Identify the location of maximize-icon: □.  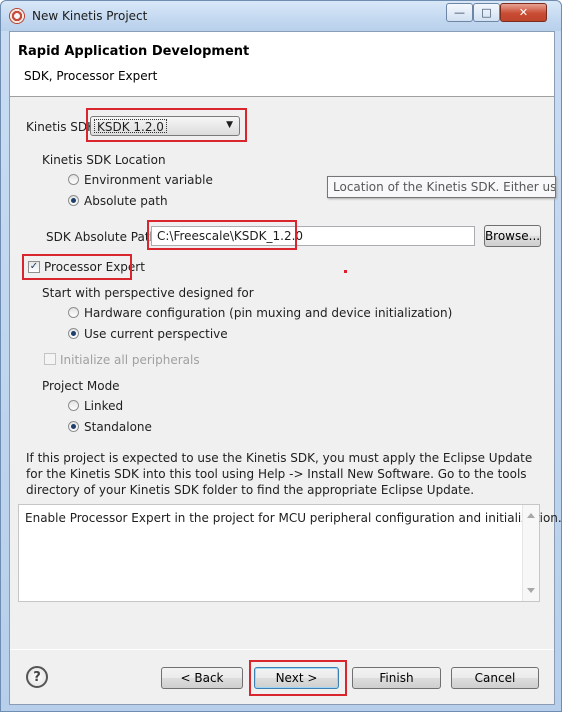
(486, 12).